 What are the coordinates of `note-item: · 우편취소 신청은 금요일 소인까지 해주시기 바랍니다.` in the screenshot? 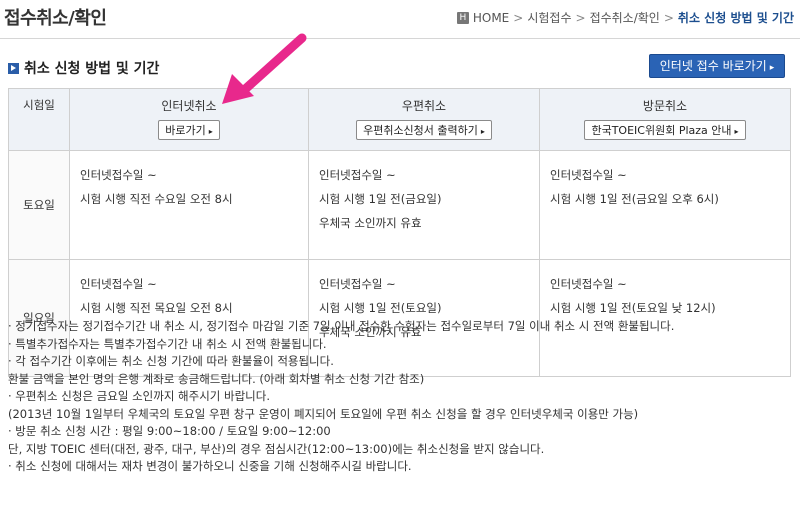 It's located at (139, 396).